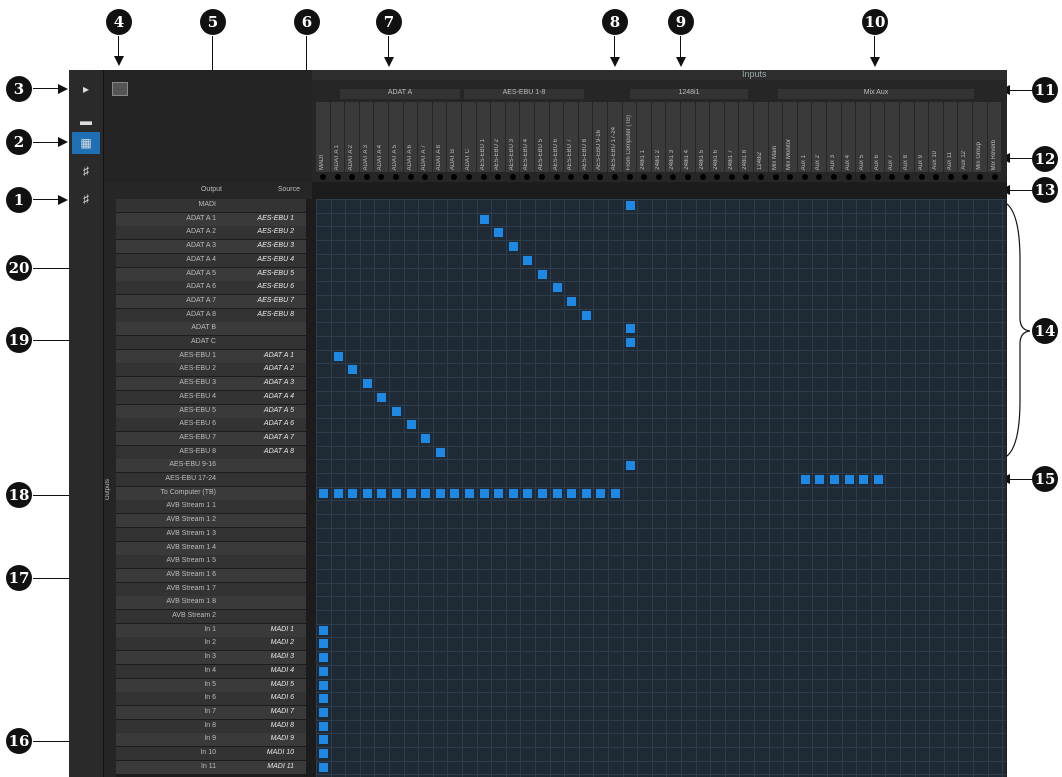 This screenshot has width=1062, height=777. I want to click on output-row: AVB Stream 1 7, so click(211, 589).